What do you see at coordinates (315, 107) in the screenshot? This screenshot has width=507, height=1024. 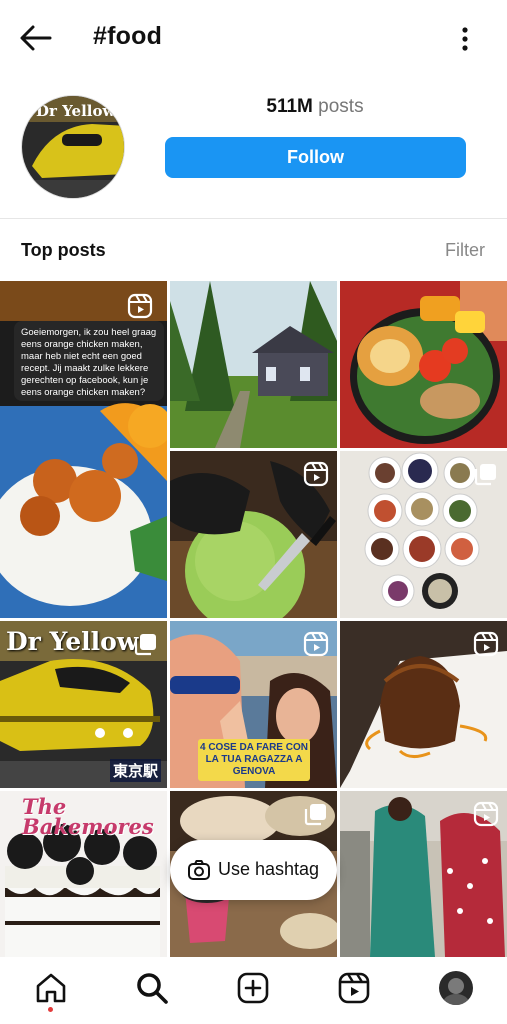 I see `posts-count-line: 511M posts` at bounding box center [315, 107].